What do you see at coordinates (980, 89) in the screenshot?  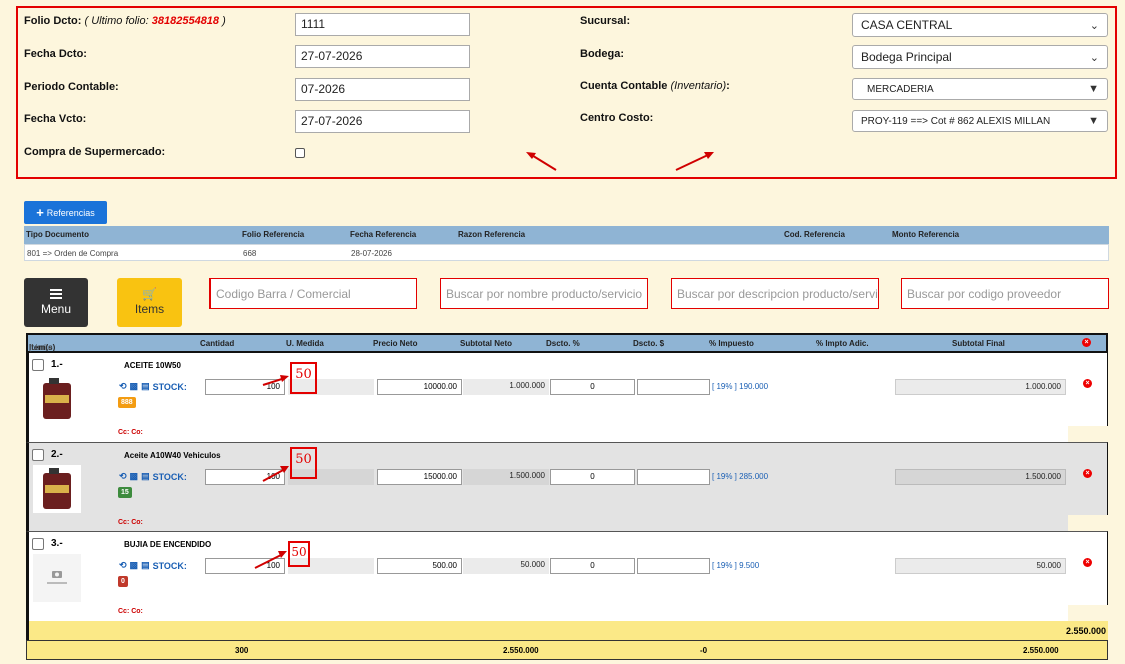 I see `cuenta-select: MERCADERIA ▼` at bounding box center [980, 89].